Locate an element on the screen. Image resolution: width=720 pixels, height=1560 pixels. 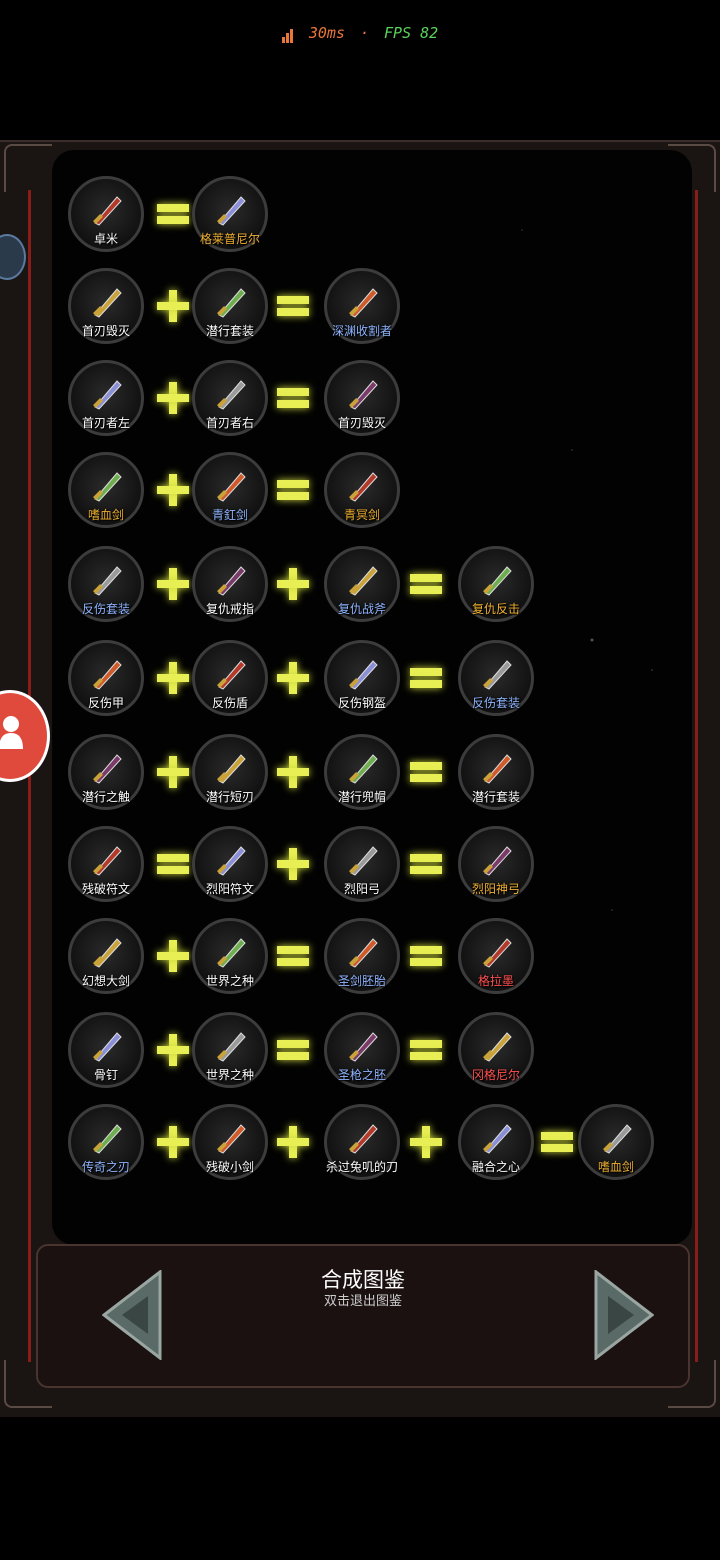
recipe-item: 反伤钢盔 is located at coordinates (362, 678).